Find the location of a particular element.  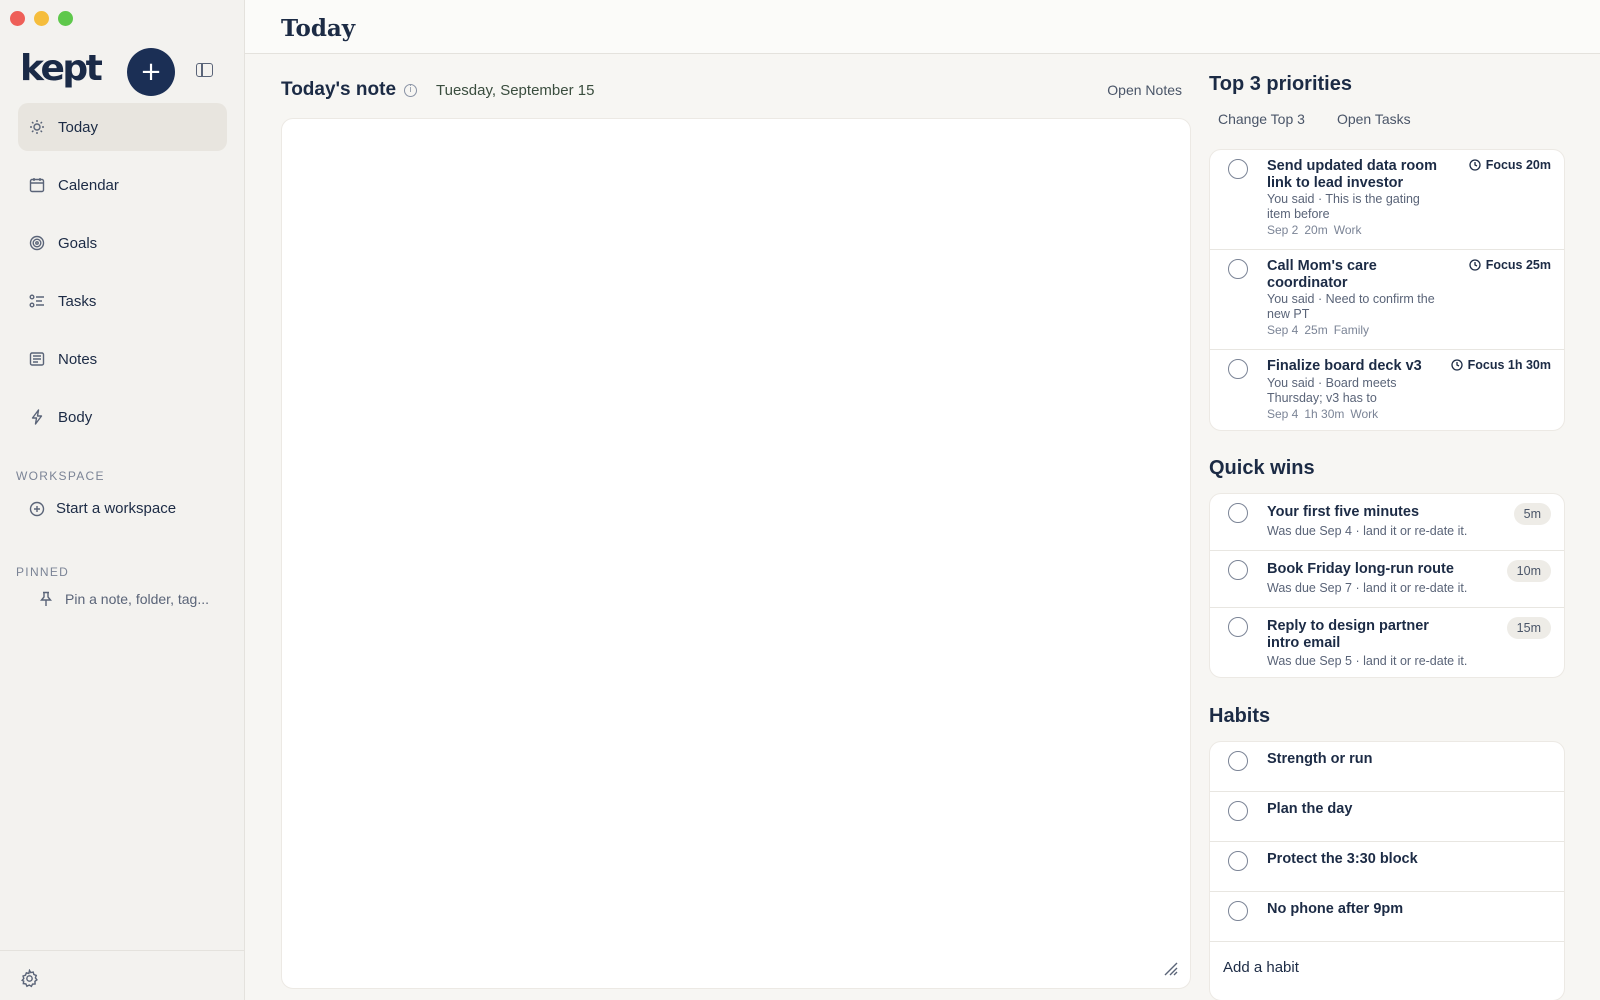

priorities-actions: Change Top 3 Open Tasks is located at coordinates (1314, 119).